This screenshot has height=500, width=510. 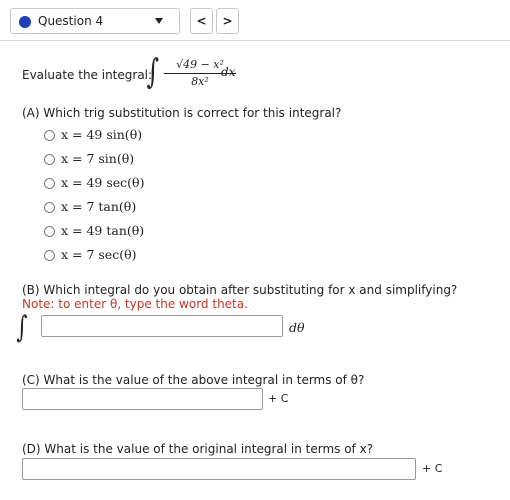 I want to click on problem-prompt: Evaluate the integral:, so click(x=87, y=75).